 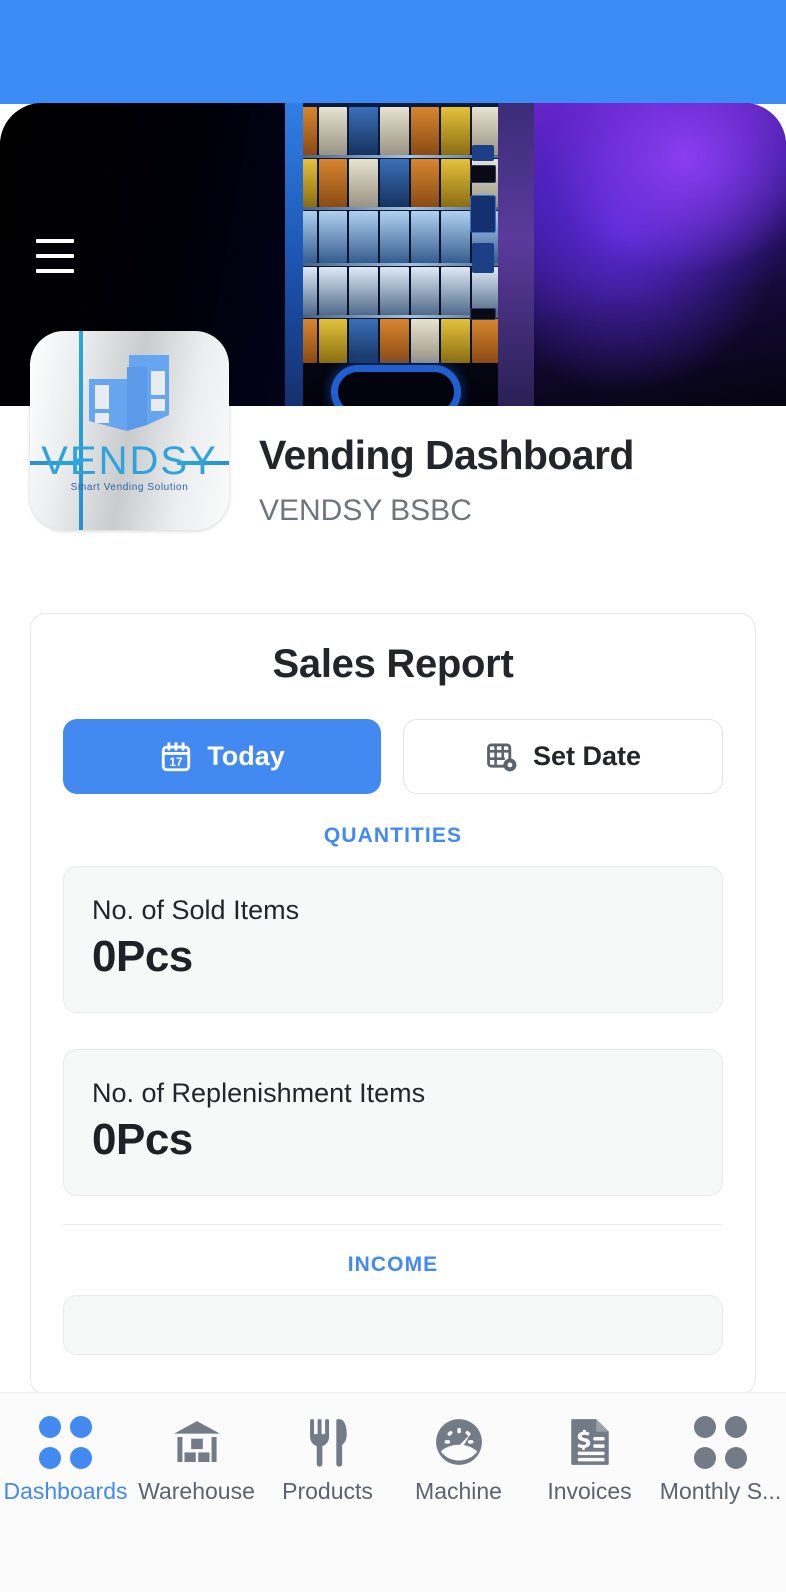 I want to click on stat-card-replenishment-items: No. of Replenishment Items 0Pcs, so click(x=393, y=1122).